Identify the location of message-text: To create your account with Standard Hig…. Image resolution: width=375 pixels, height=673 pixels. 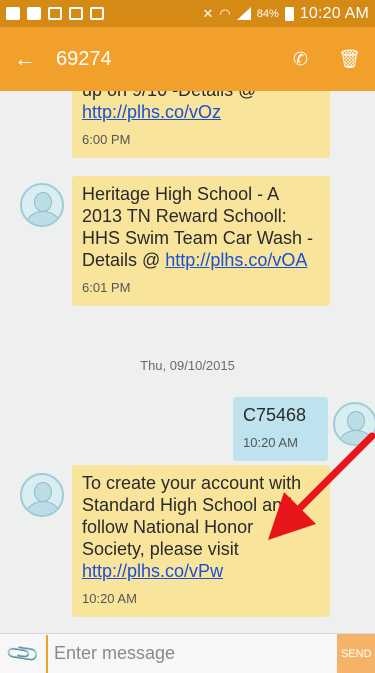
(194, 516).